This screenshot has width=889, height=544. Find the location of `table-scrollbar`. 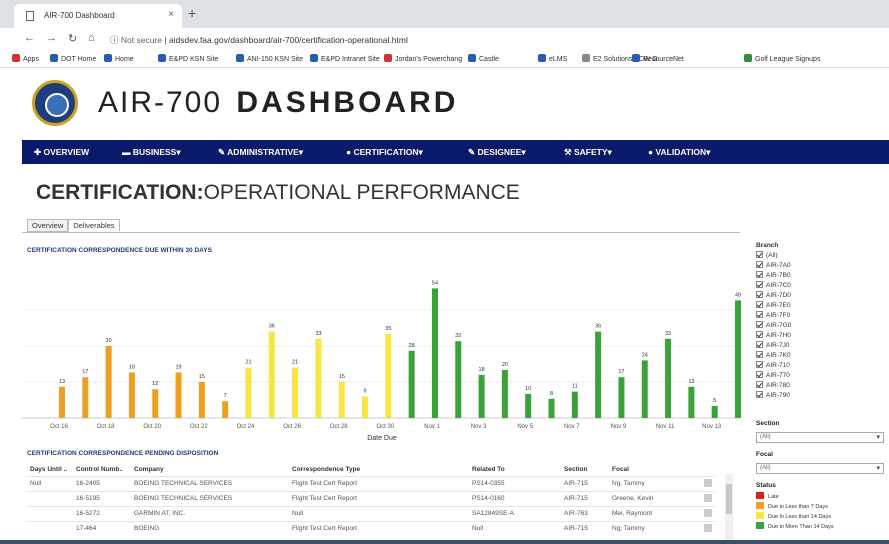

table-scrollbar is located at coordinates (729, 507).